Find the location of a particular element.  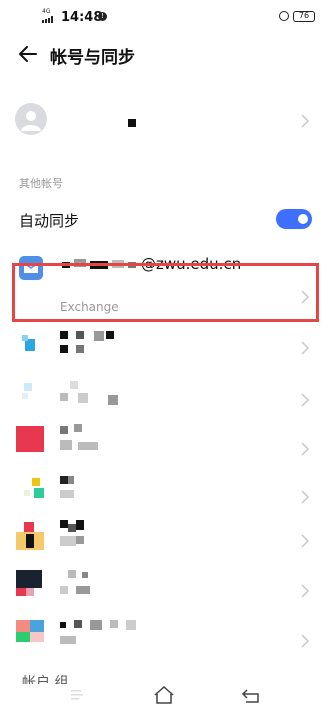

notification-icon: ! is located at coordinates (102, 16).